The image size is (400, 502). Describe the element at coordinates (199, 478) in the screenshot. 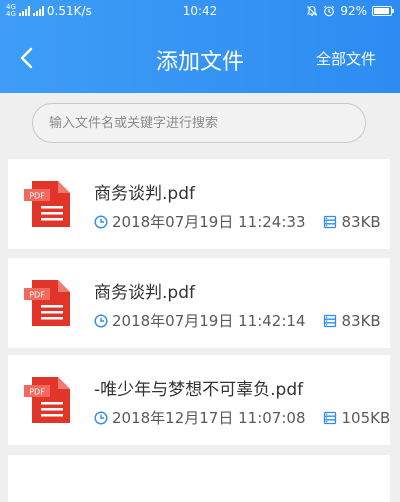

I see `file-item-partial` at that location.